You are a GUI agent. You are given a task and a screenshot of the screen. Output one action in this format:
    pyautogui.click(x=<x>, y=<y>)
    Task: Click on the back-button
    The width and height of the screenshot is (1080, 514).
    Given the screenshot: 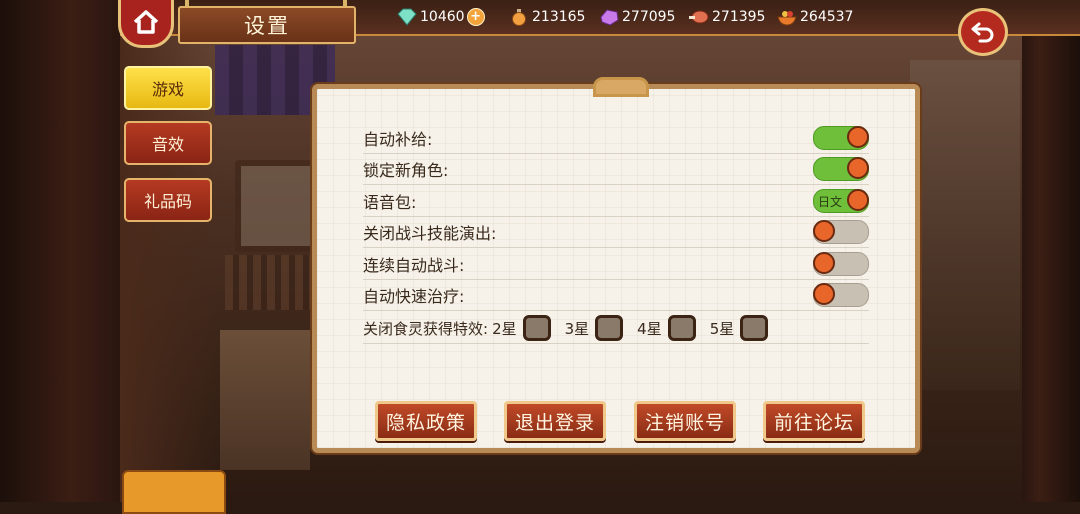 What is the action you would take?
    pyautogui.click(x=983, y=32)
    